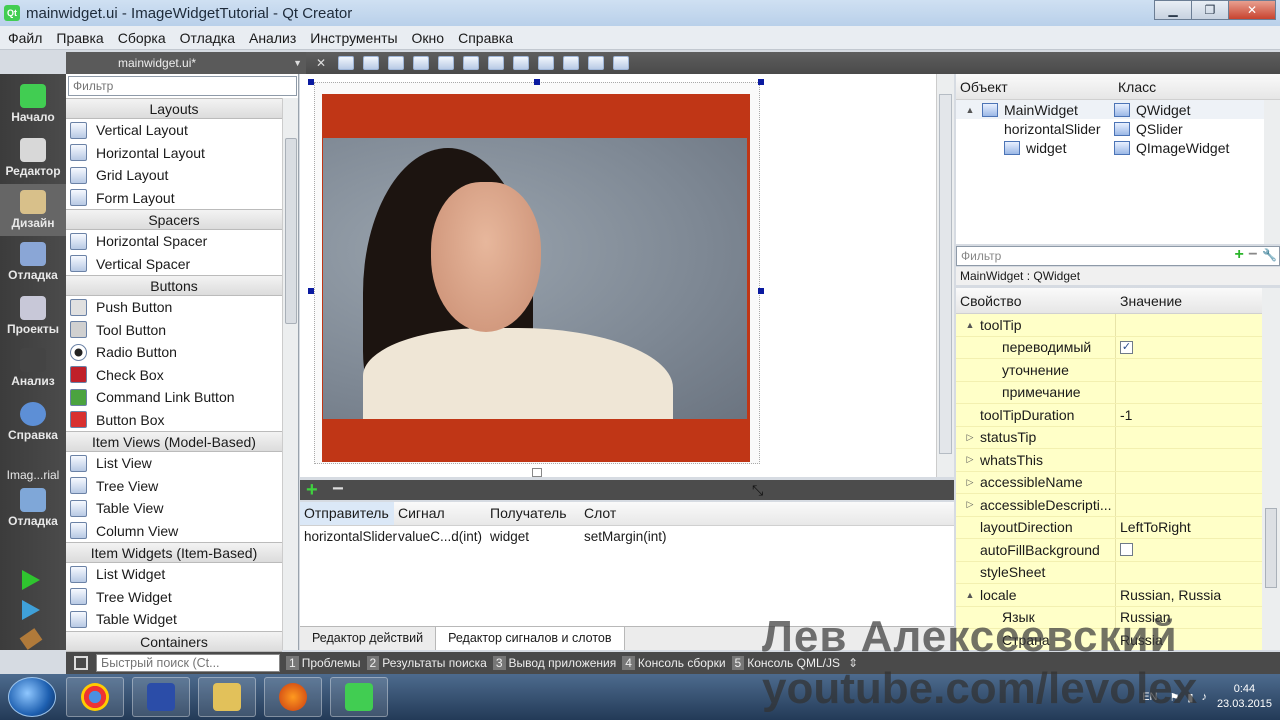 The width and height of the screenshot is (1280, 720). I want to click on property-row: styleSheet, so click(1109, 572).